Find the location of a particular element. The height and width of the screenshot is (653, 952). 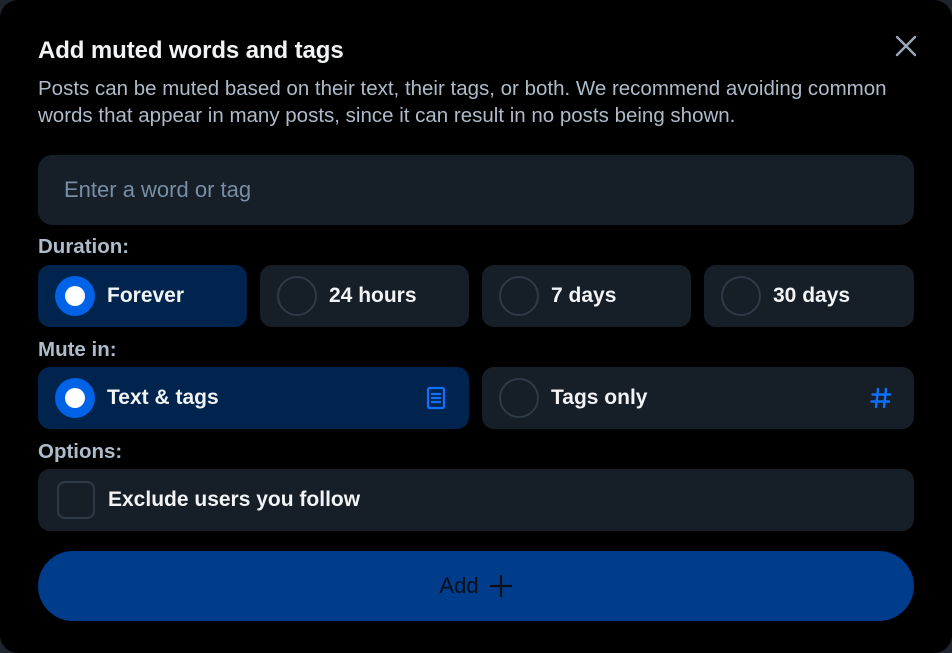

option-label: 7 days is located at coordinates (584, 295).